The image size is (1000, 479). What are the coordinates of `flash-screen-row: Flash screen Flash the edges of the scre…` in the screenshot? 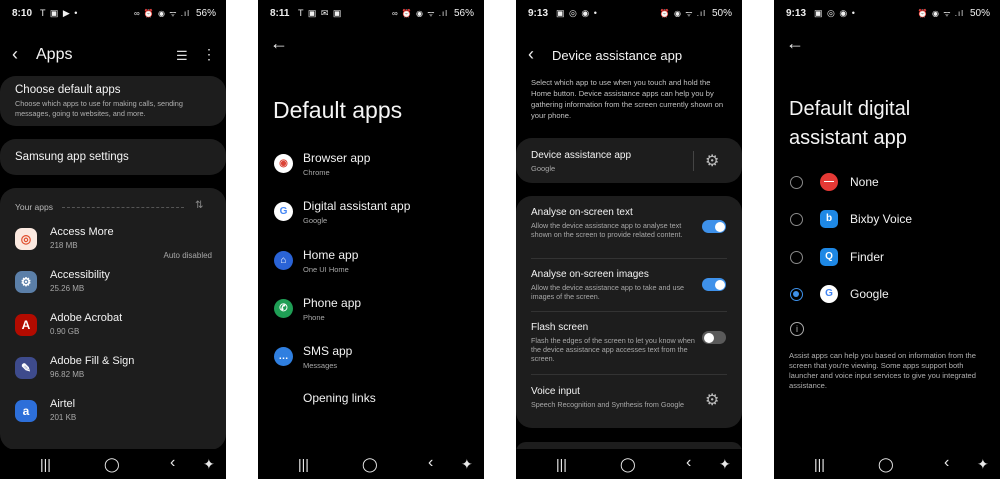 It's located at (629, 347).